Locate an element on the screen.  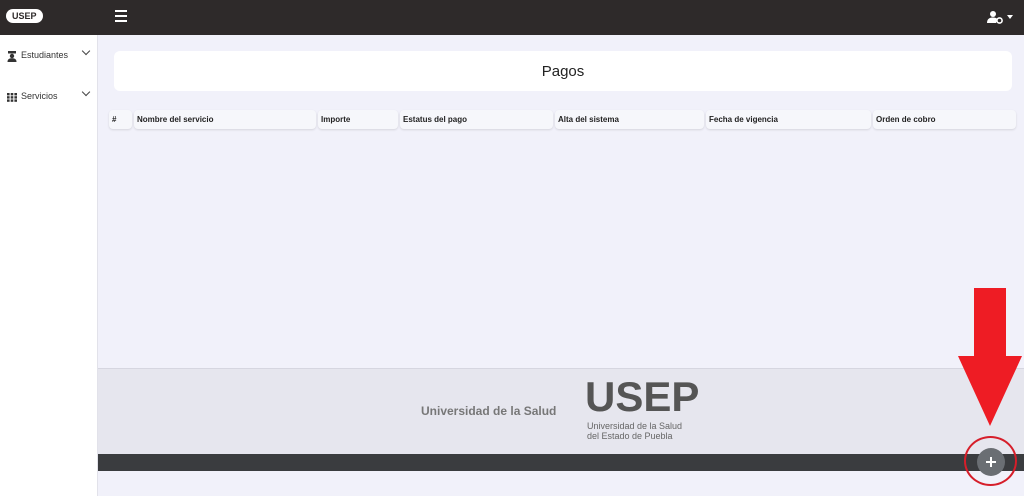
user-gear-icon is located at coordinates (995, 17).